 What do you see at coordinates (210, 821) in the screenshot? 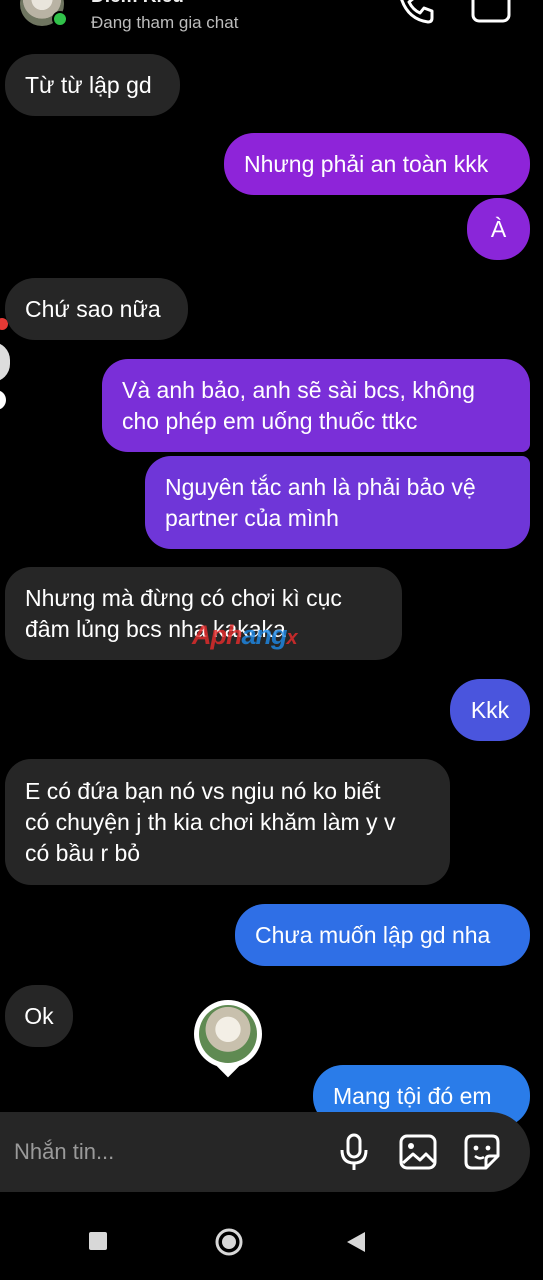
I see `message-line: có chuyện j th kia chơi khăm làm y v` at bounding box center [210, 821].